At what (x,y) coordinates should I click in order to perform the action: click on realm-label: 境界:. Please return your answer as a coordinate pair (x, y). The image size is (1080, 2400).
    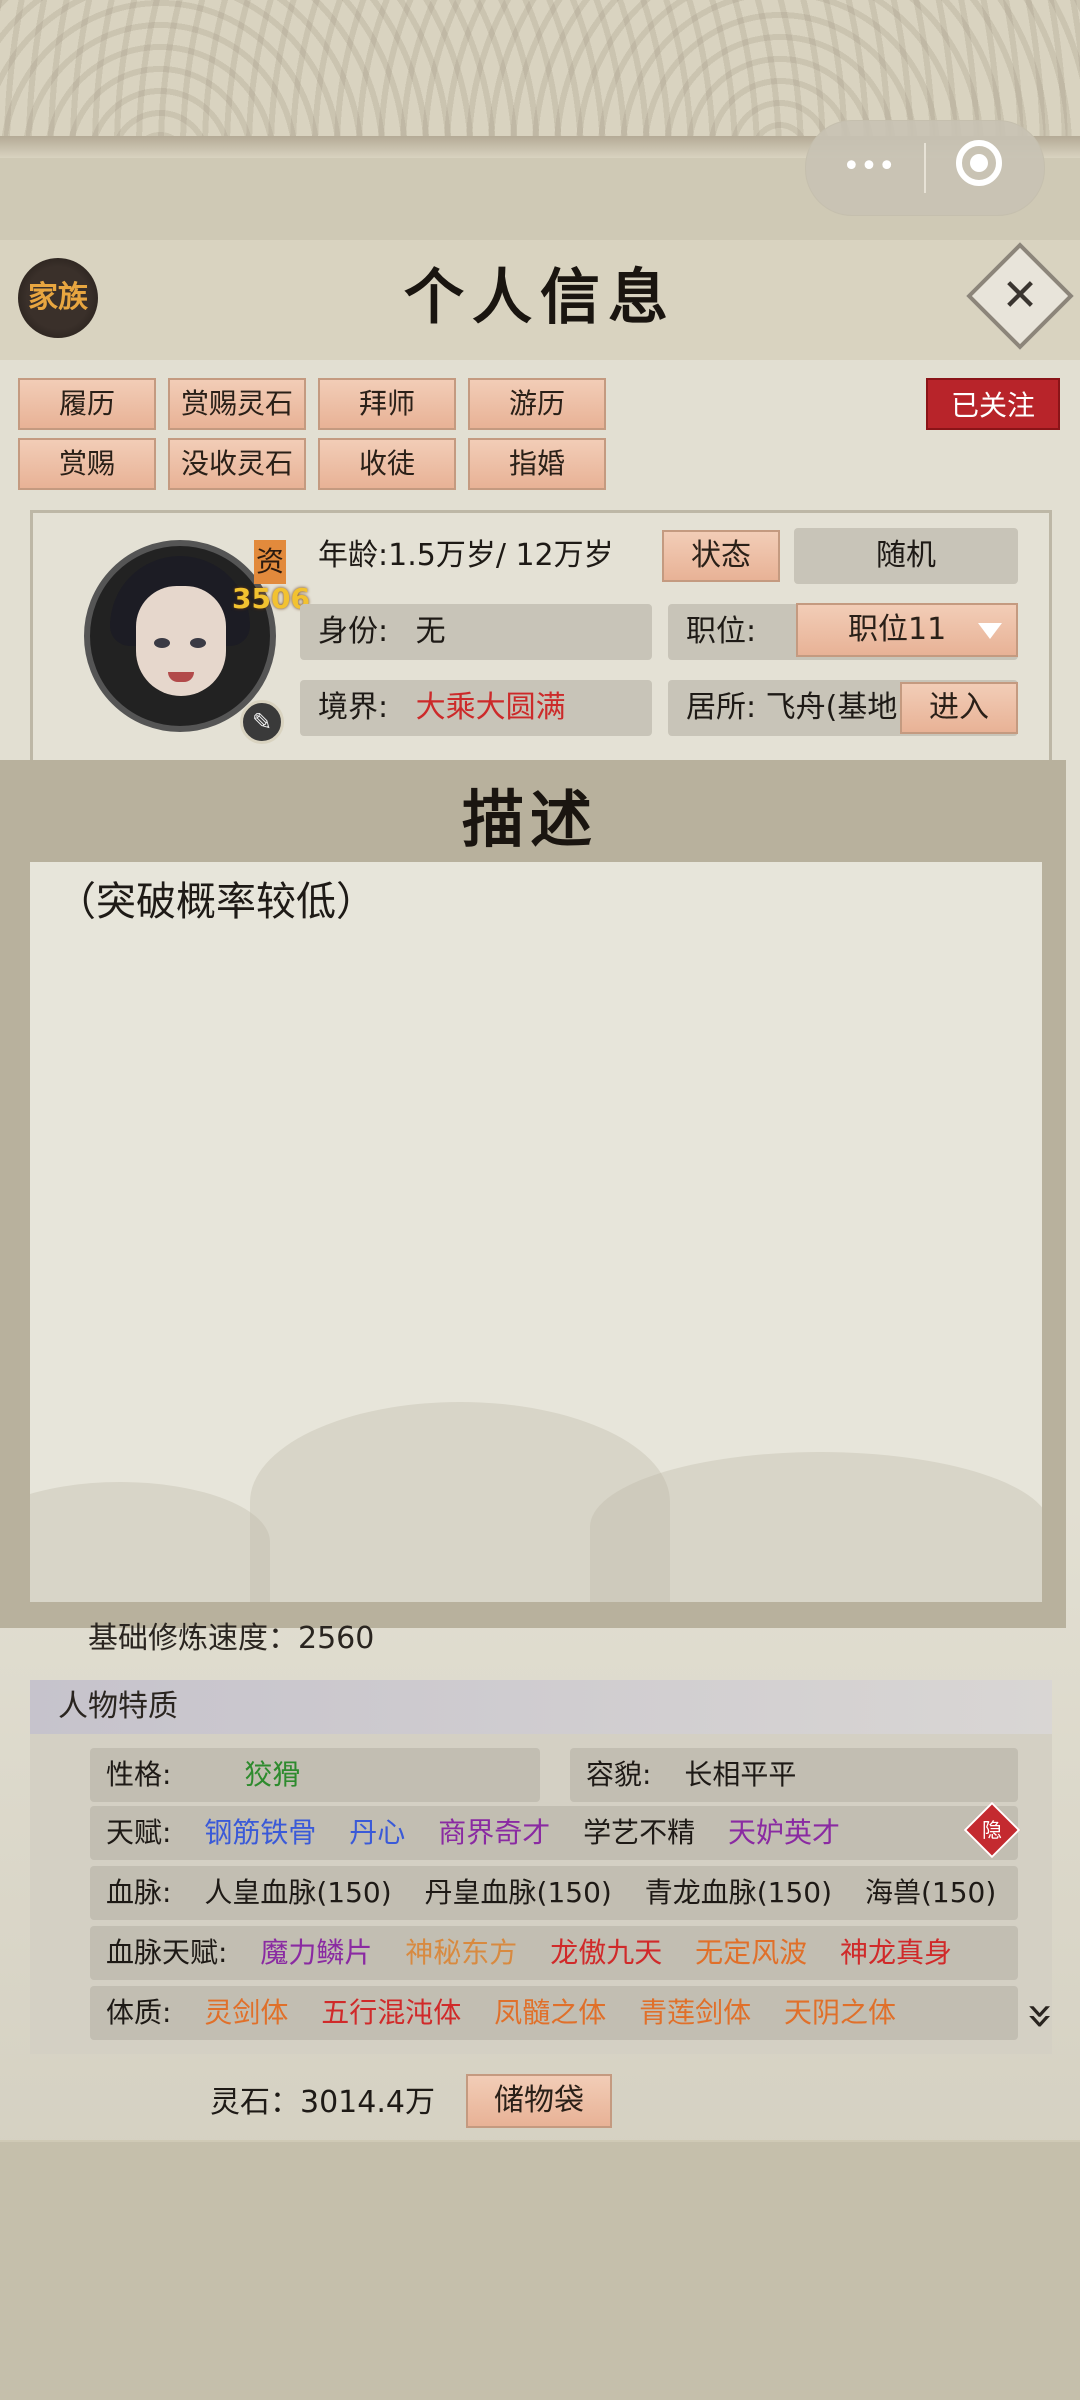
    Looking at the image, I should click on (353, 707).